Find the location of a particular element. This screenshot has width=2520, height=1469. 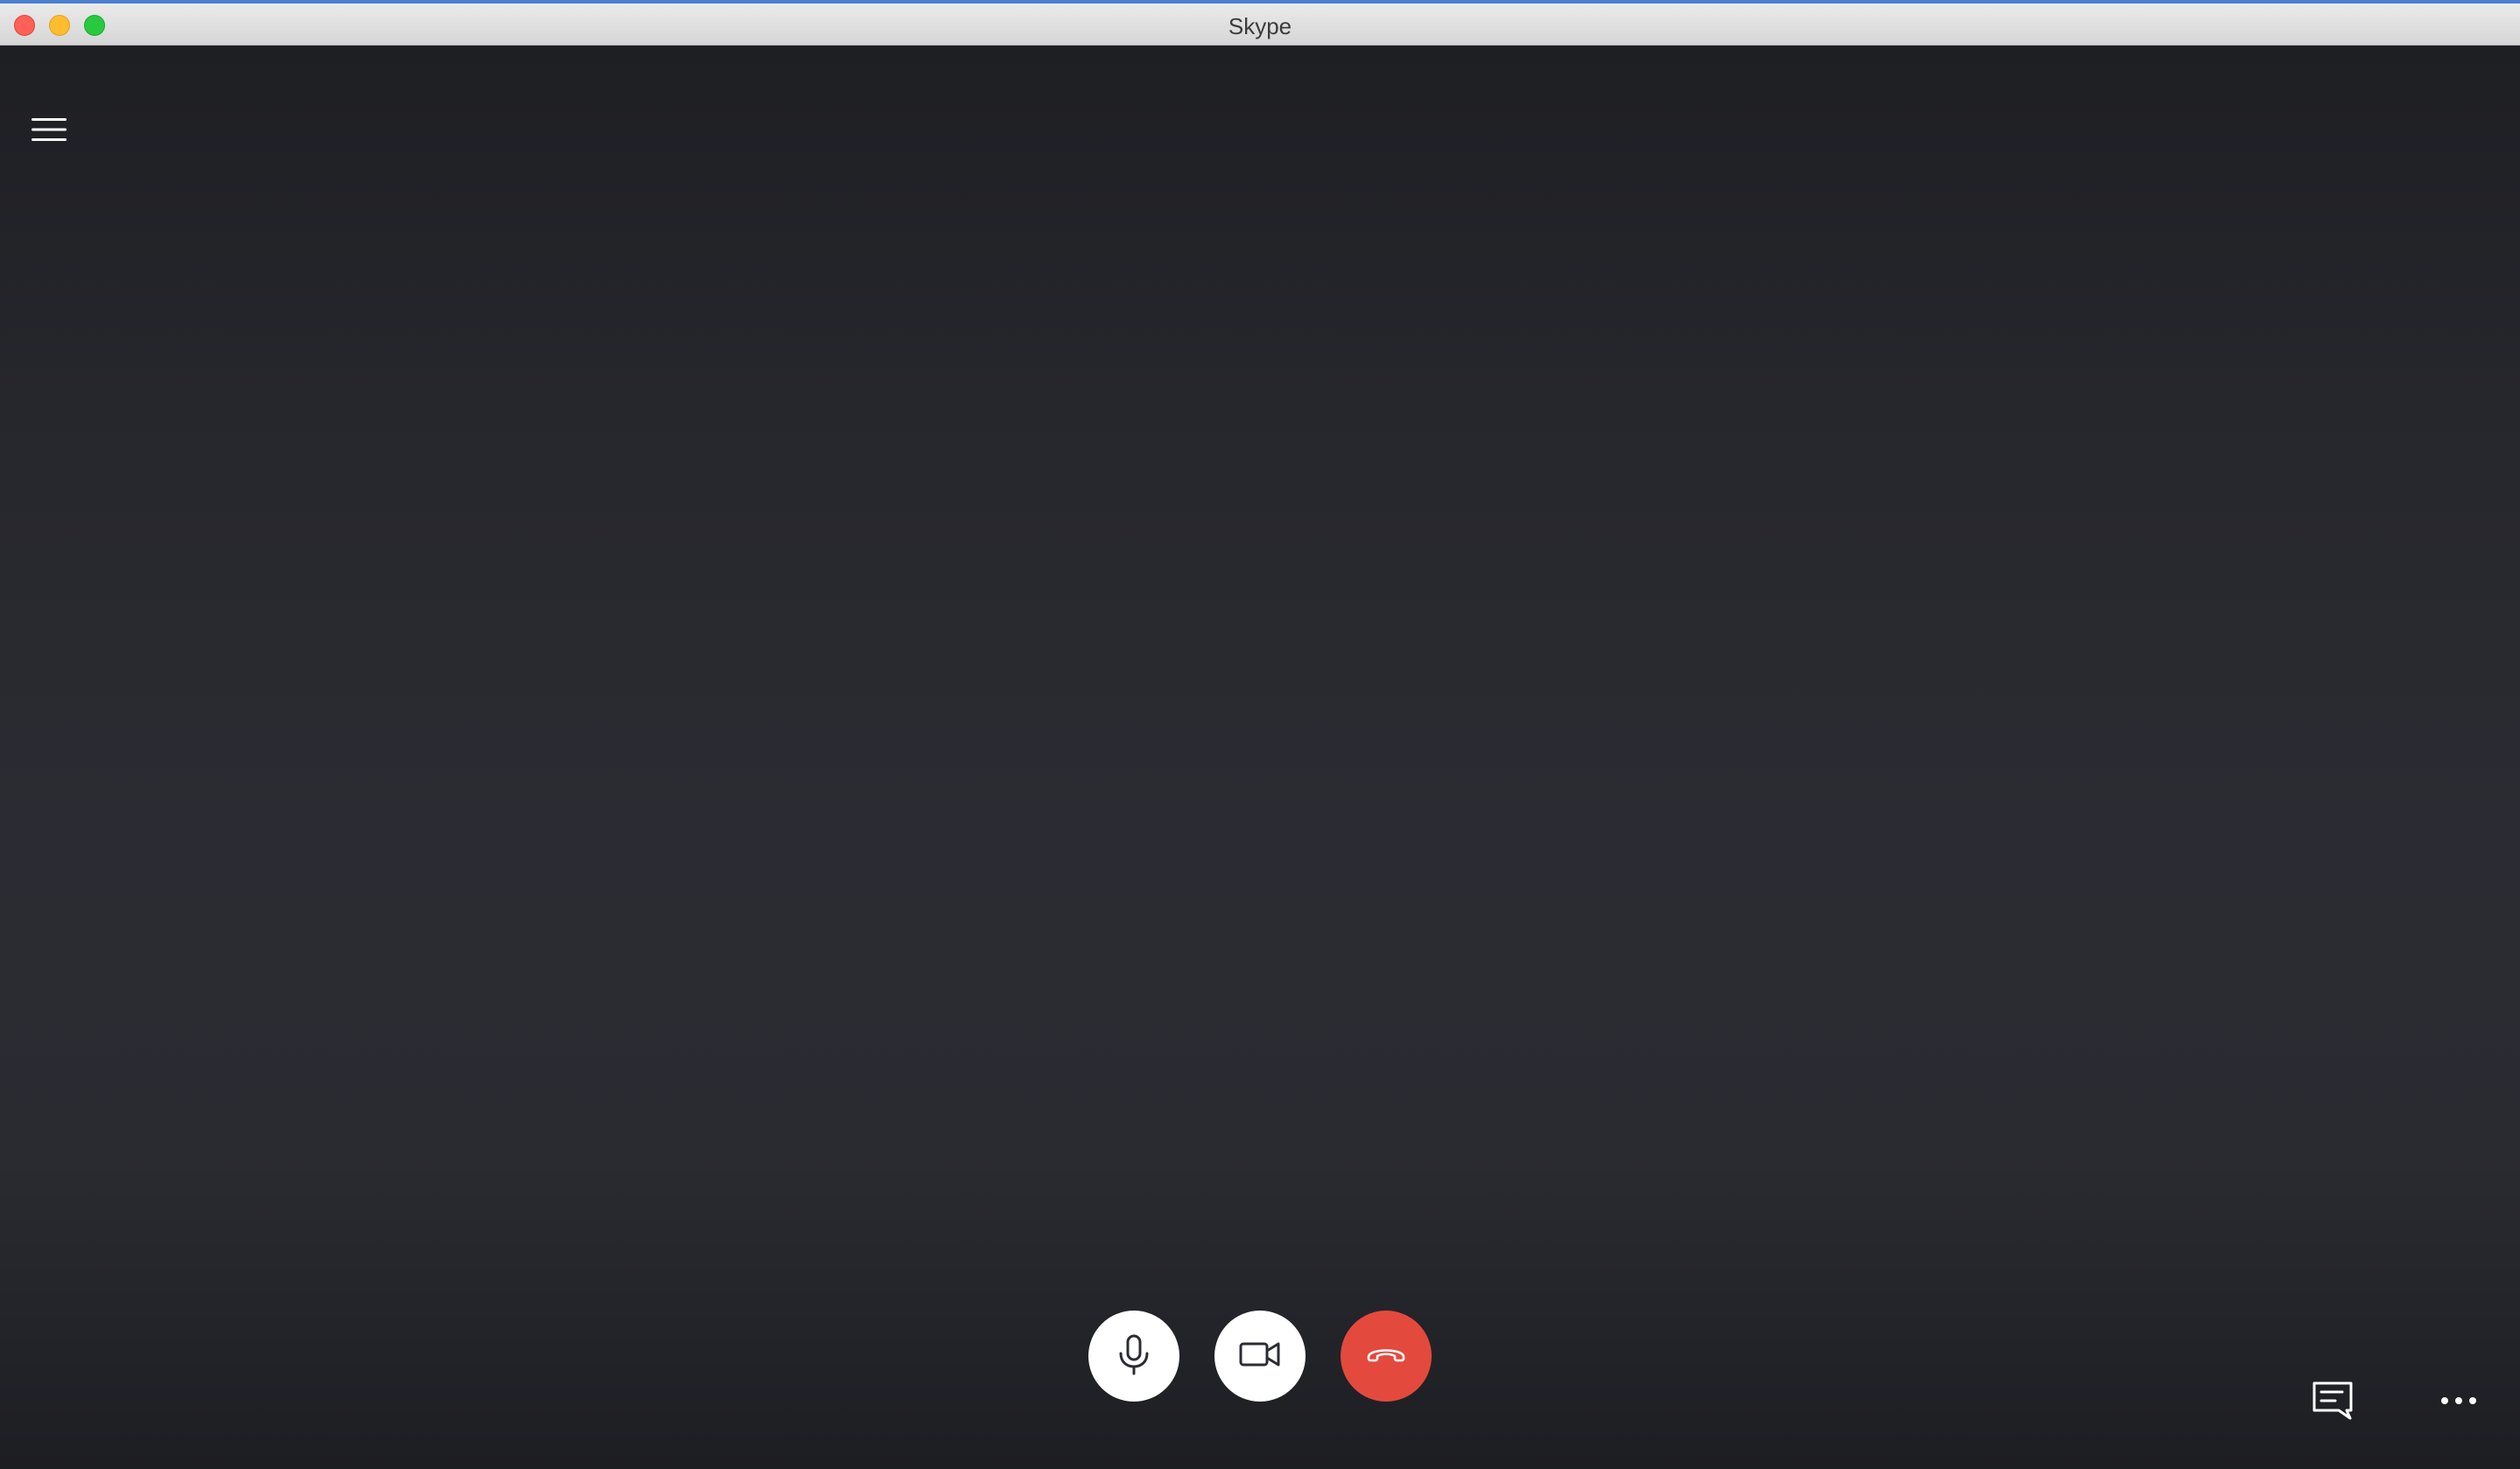

end-call-phone-icon is located at coordinates (1386, 1356).